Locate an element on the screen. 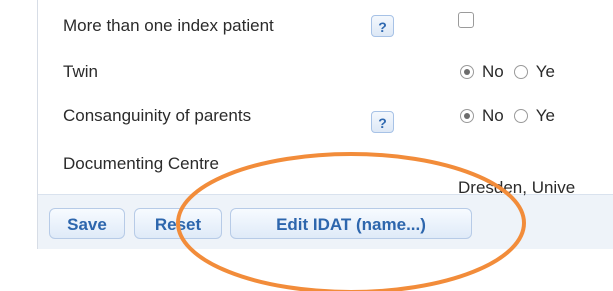  consanguinity-yes-radio is located at coordinates (520, 116).